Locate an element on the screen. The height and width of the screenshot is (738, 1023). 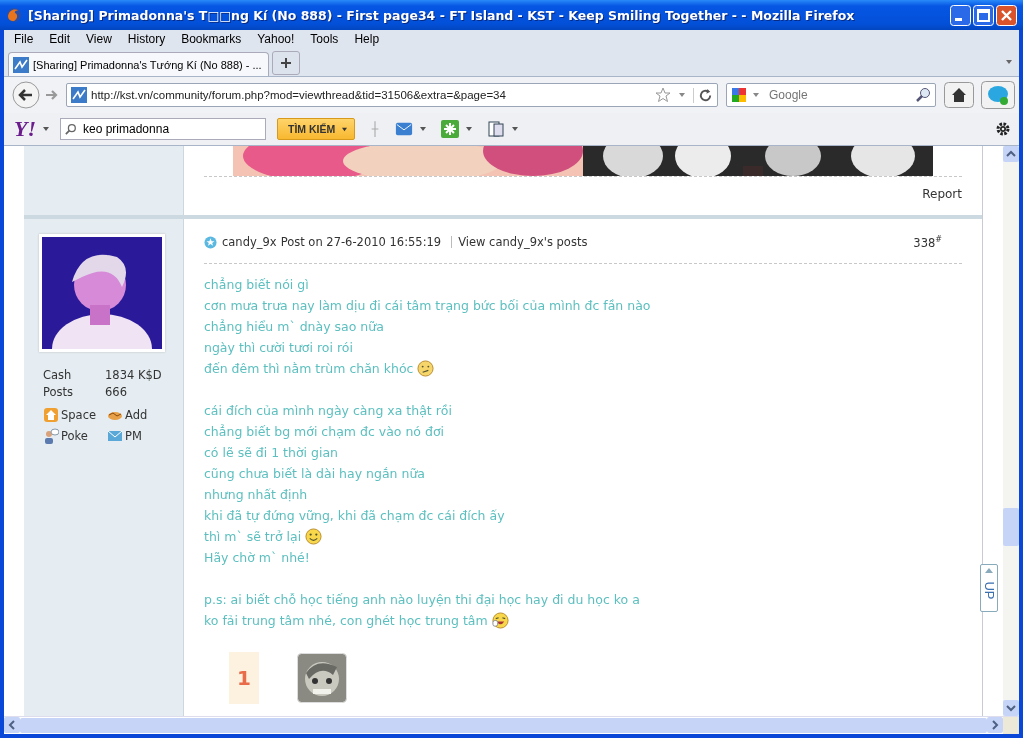
post-text: ngày thì cười tươi roi rói is located at coordinates (278, 347).